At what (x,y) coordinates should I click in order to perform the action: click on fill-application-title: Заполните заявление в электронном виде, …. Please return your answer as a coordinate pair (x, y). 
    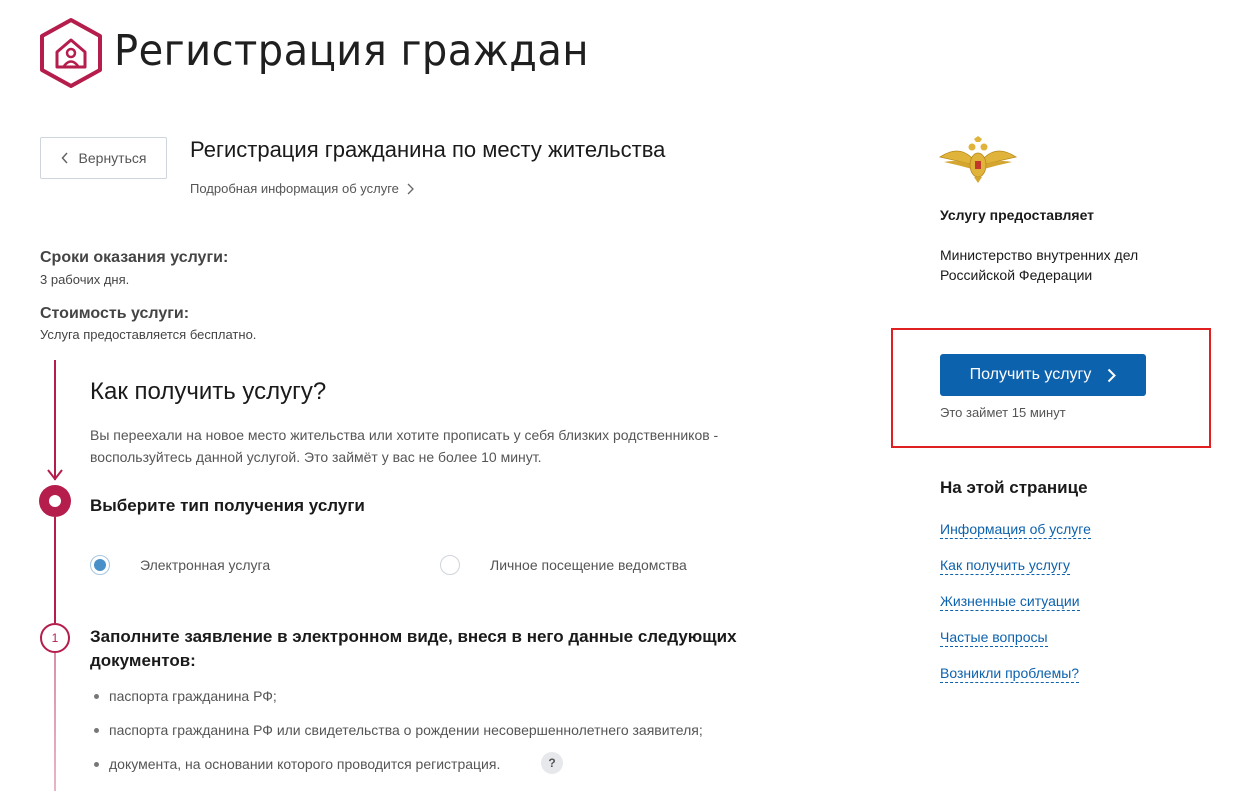
    Looking at the image, I should click on (413, 648).